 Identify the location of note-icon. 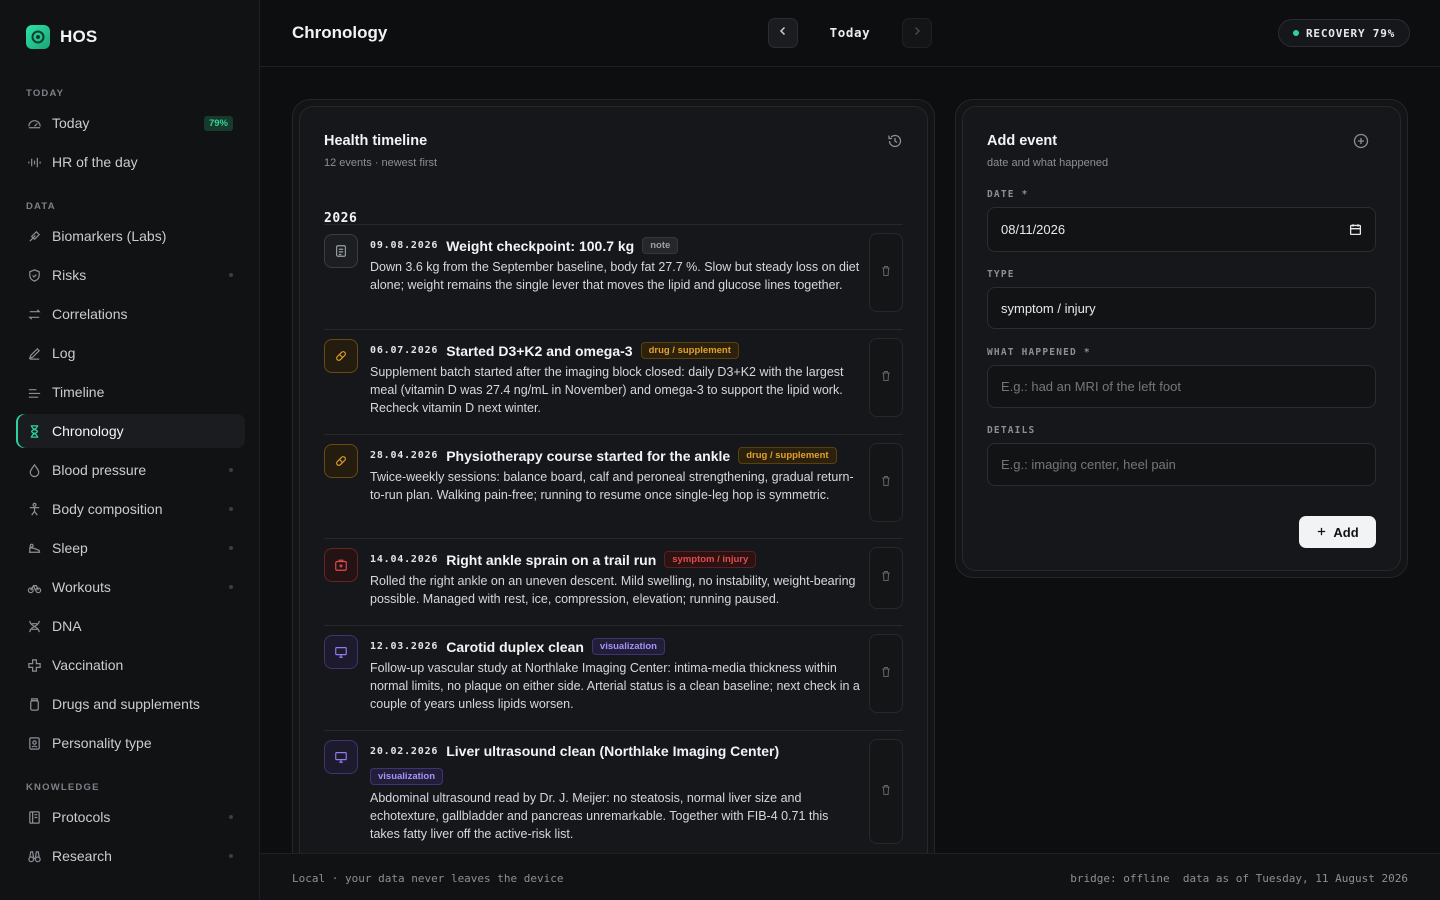
(341, 251).